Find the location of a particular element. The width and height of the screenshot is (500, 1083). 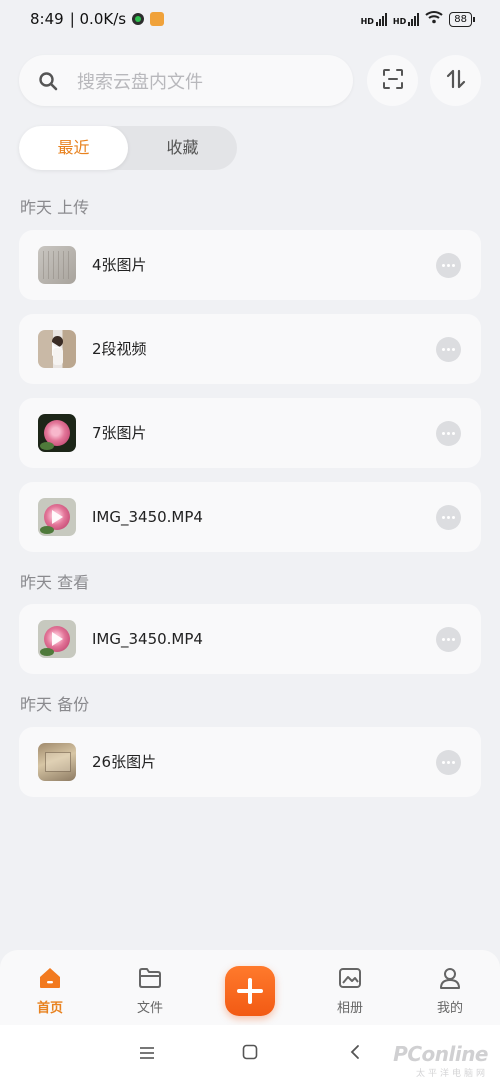

list-item: 2段视频 is located at coordinates (250, 349).